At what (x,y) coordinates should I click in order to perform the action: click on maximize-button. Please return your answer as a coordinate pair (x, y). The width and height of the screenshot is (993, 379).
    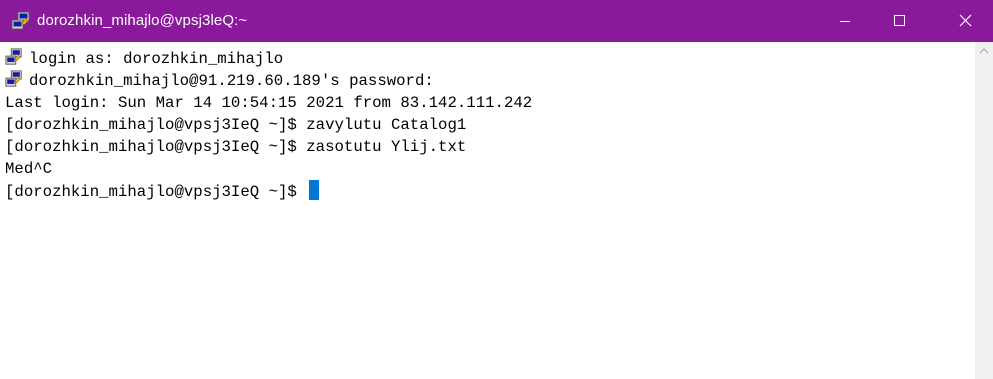
    Looking at the image, I should click on (899, 21).